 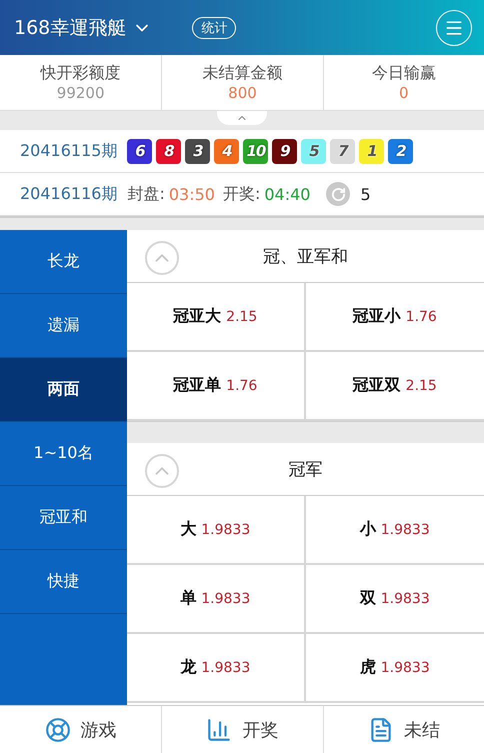 I want to click on bet-option: 大 1.9833, so click(x=216, y=530).